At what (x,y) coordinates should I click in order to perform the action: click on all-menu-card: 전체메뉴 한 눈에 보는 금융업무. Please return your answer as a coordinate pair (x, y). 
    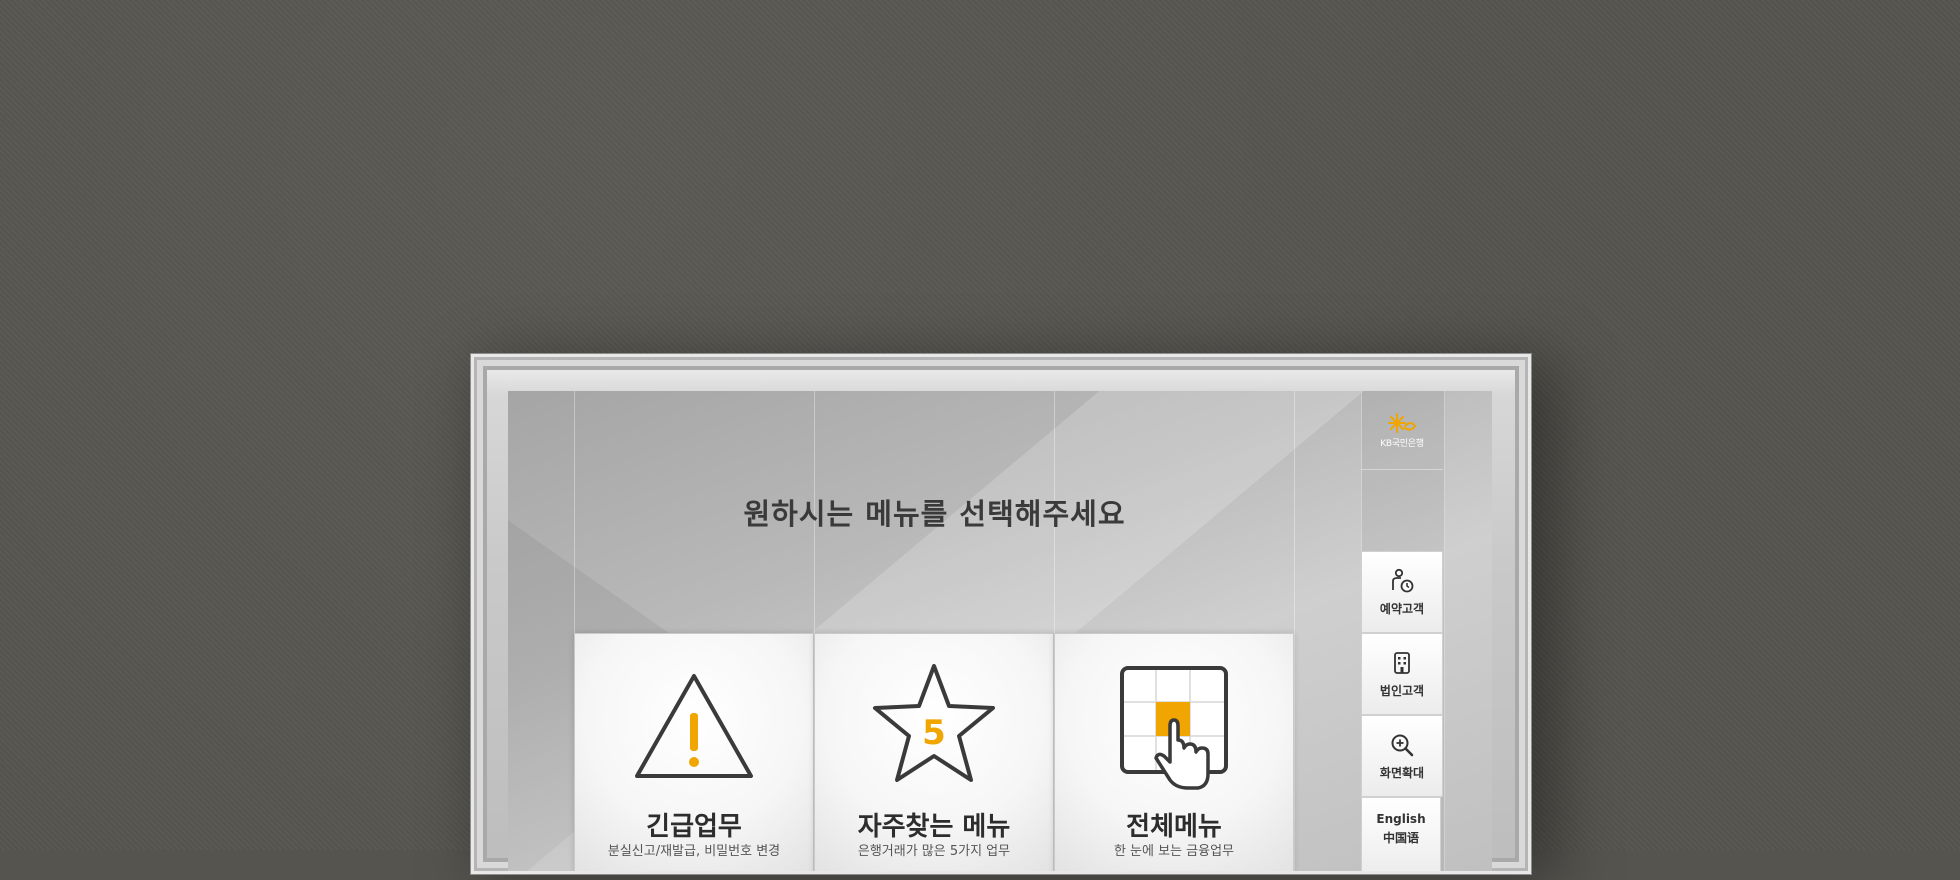
    Looking at the image, I should click on (1174, 752).